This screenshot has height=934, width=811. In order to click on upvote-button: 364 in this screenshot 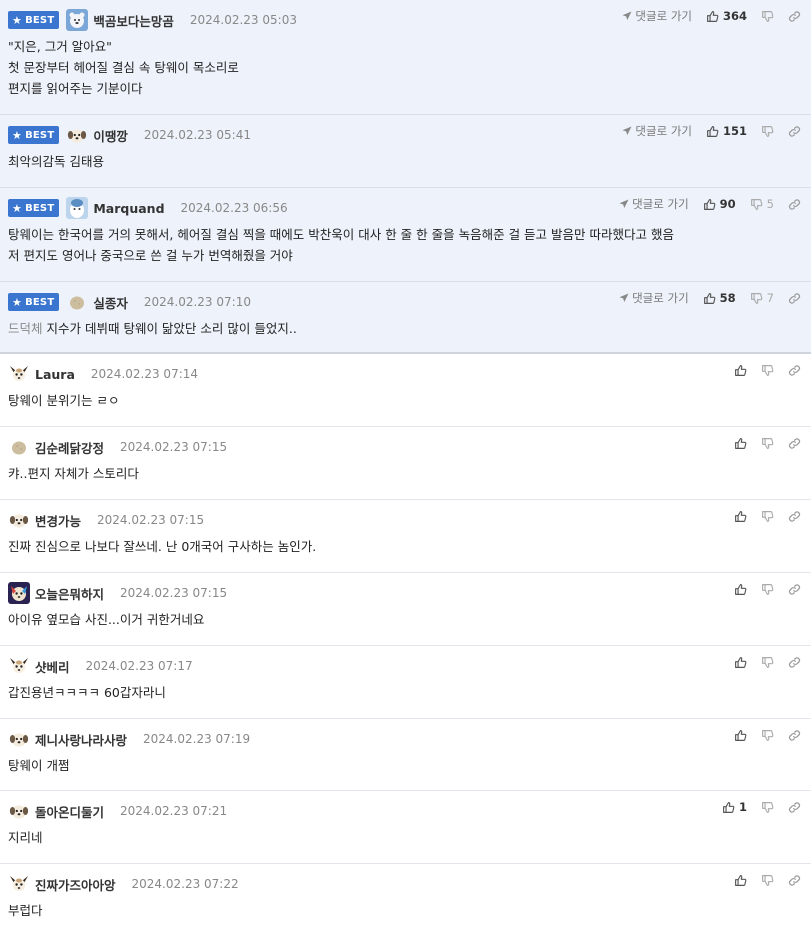, I will do `click(726, 16)`.